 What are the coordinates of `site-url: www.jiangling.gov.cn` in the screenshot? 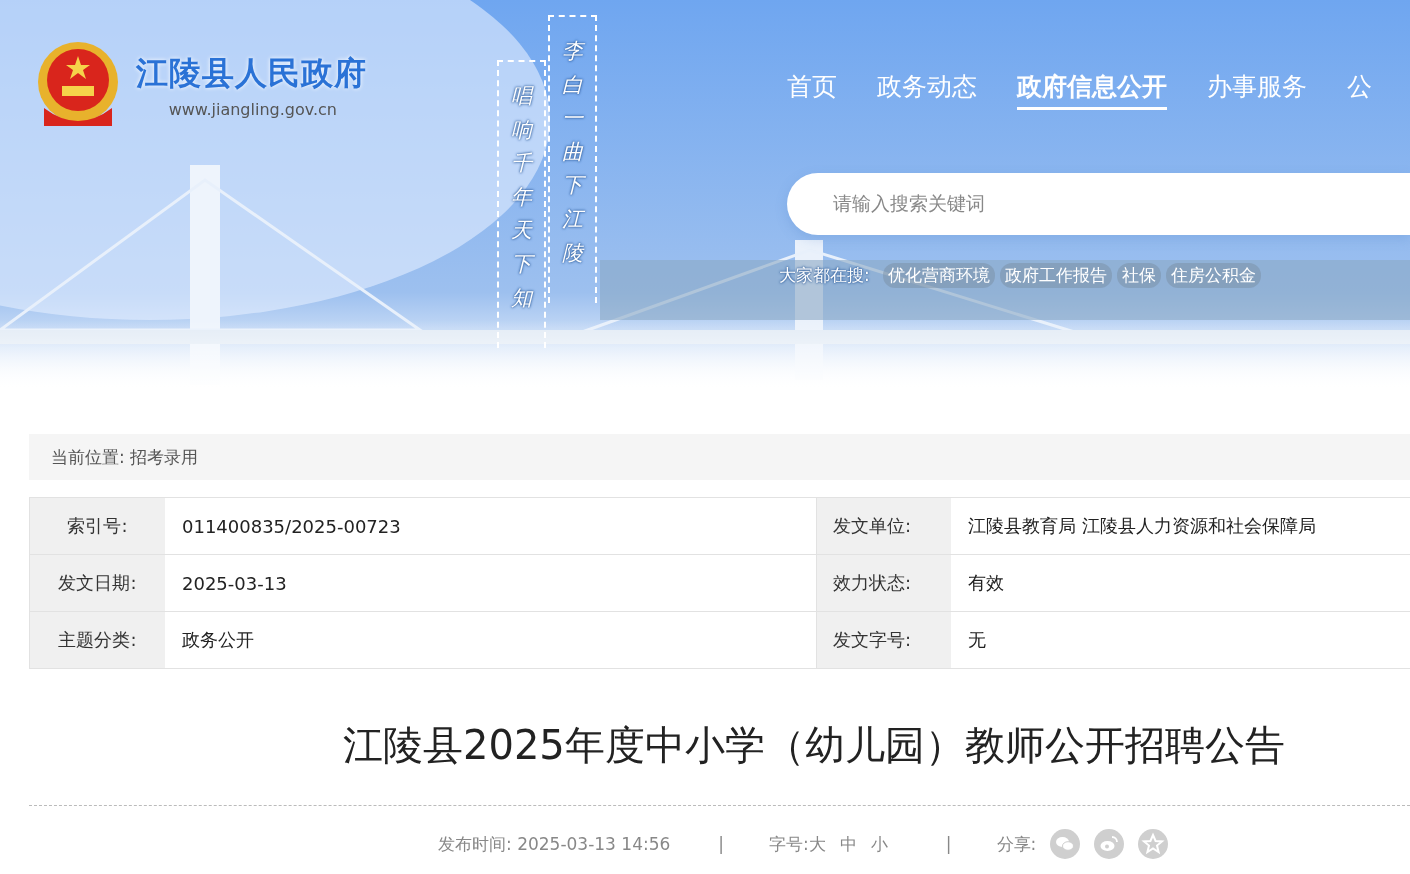 It's located at (252, 109).